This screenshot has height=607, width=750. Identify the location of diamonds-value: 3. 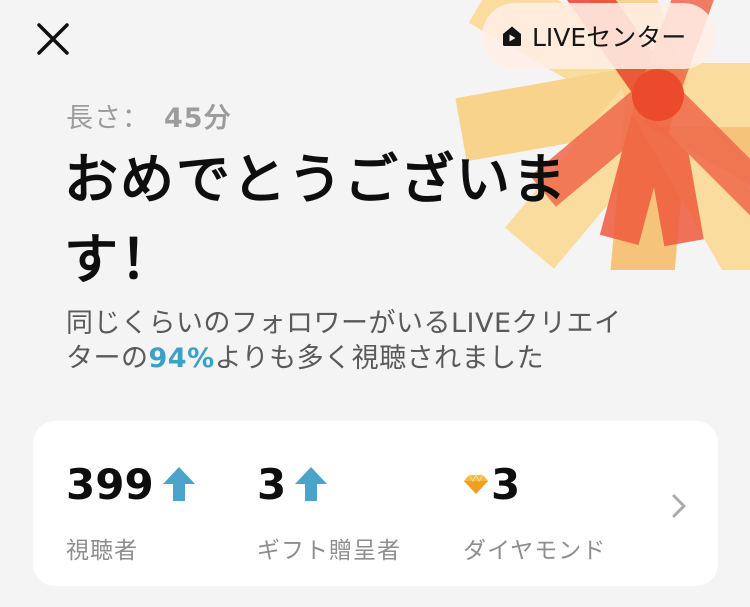
(506, 484).